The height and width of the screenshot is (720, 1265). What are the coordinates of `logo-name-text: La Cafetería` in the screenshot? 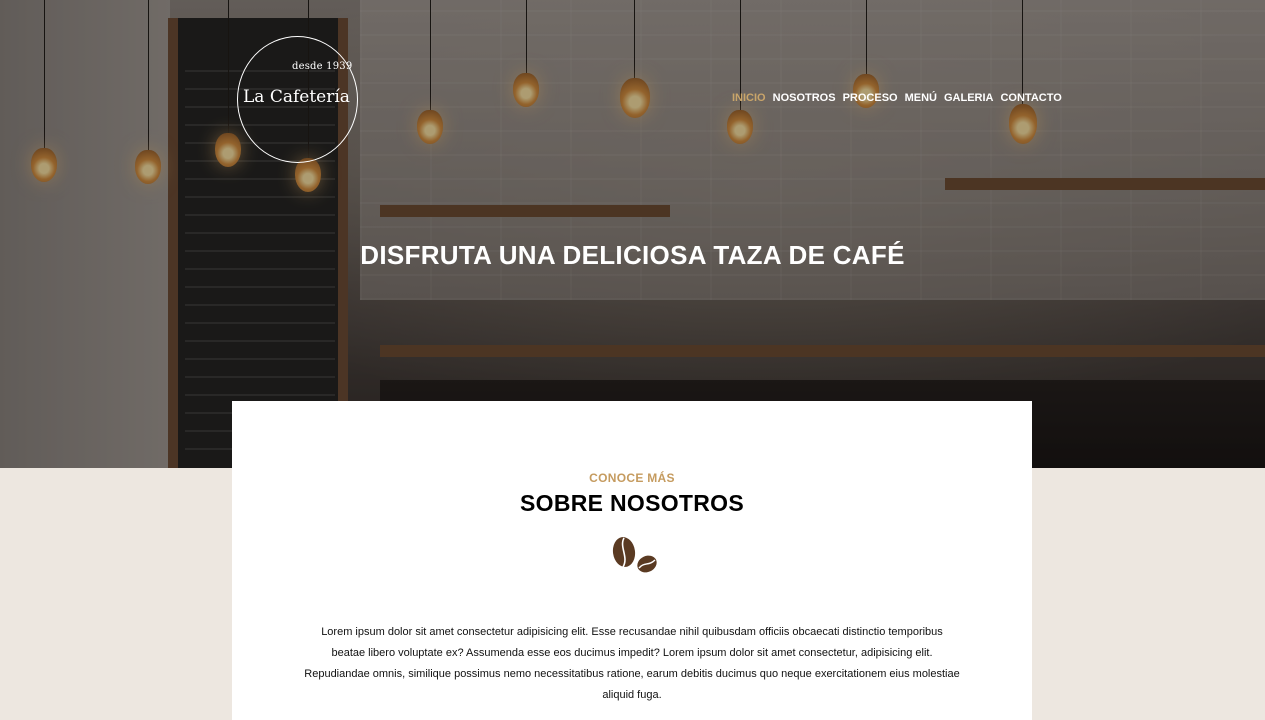 It's located at (296, 97).